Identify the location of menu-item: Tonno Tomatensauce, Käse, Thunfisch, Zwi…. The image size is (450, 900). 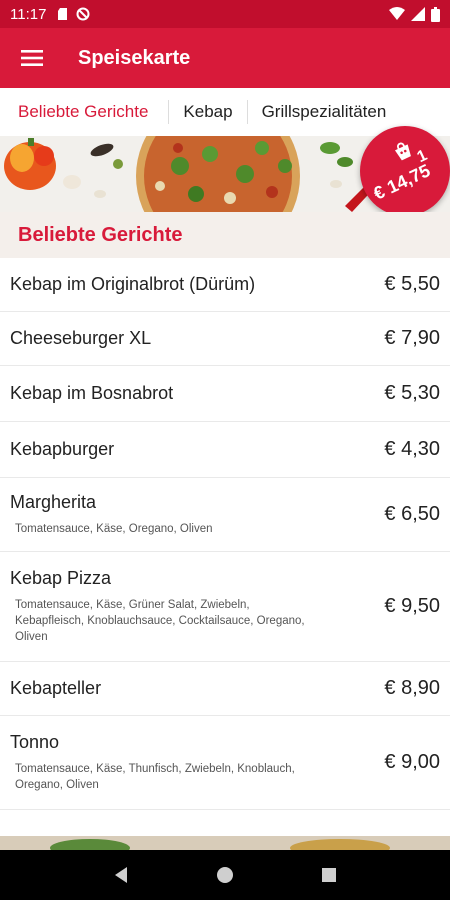
(225, 763).